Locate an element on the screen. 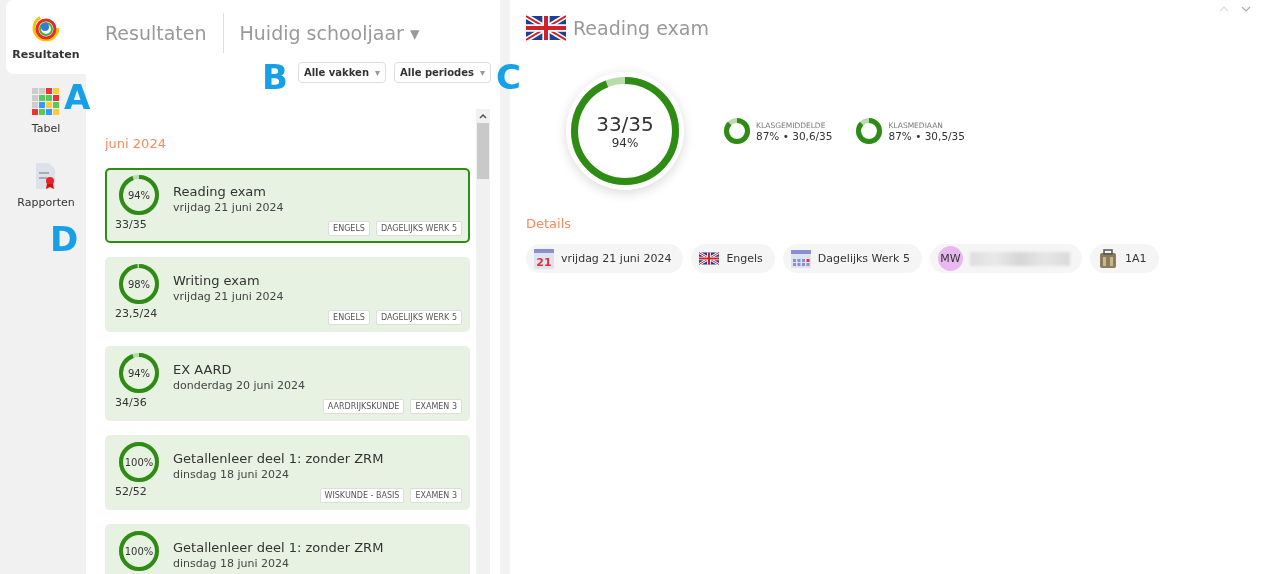  month-heading: juni 2024 is located at coordinates (136, 143).